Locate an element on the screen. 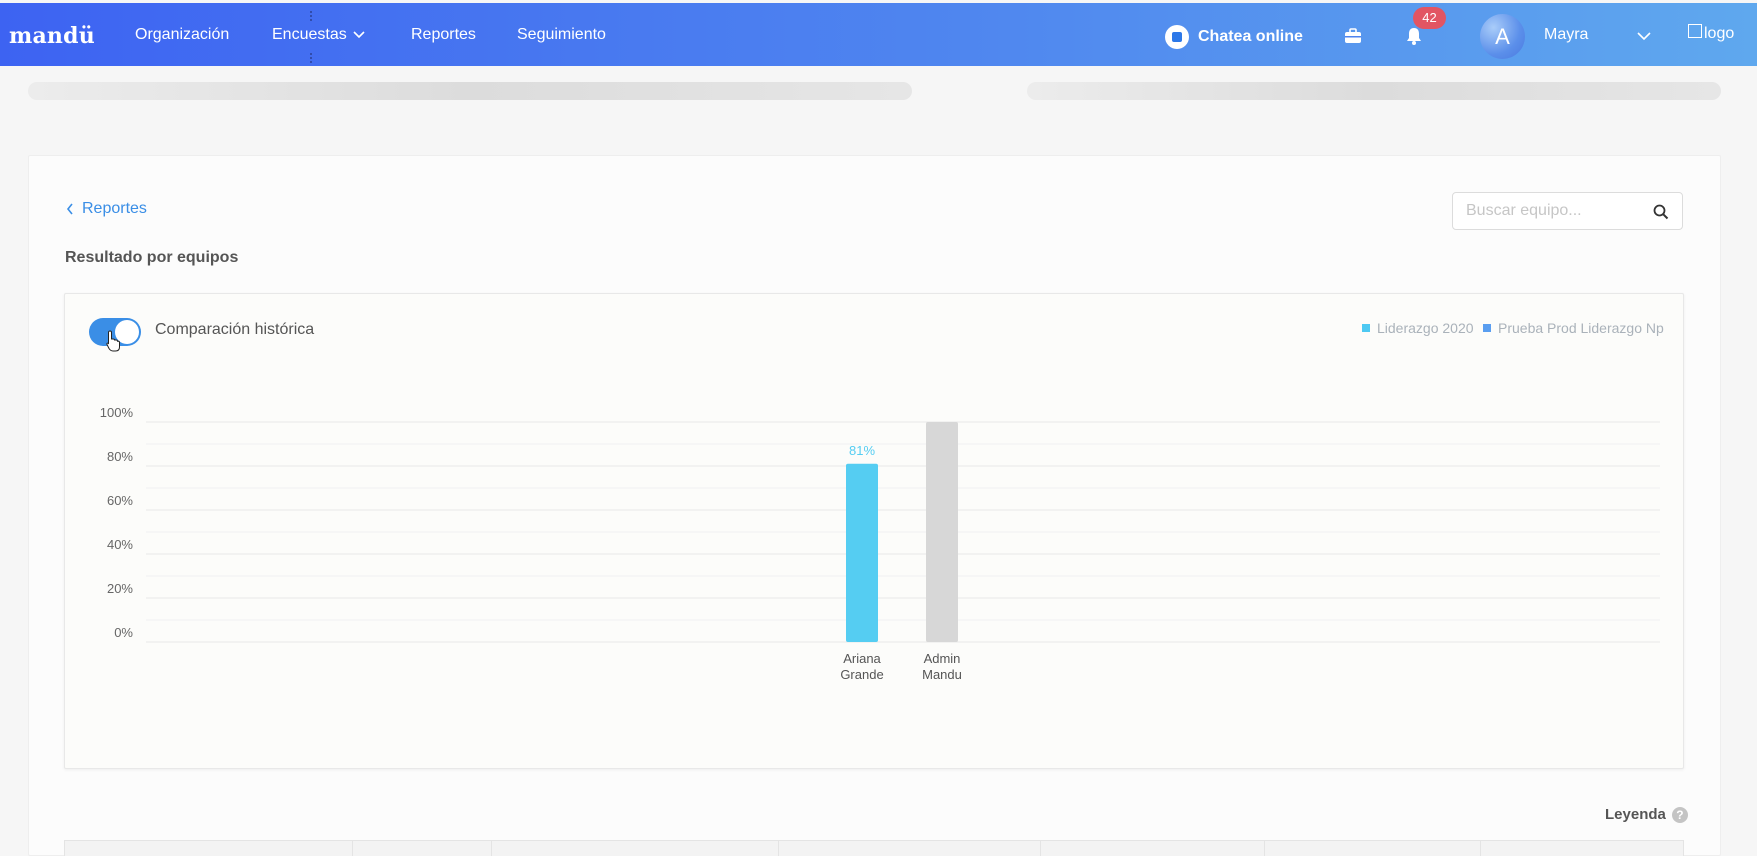 The width and height of the screenshot is (1757, 856). y-tick-label: 40% is located at coordinates (120, 544).